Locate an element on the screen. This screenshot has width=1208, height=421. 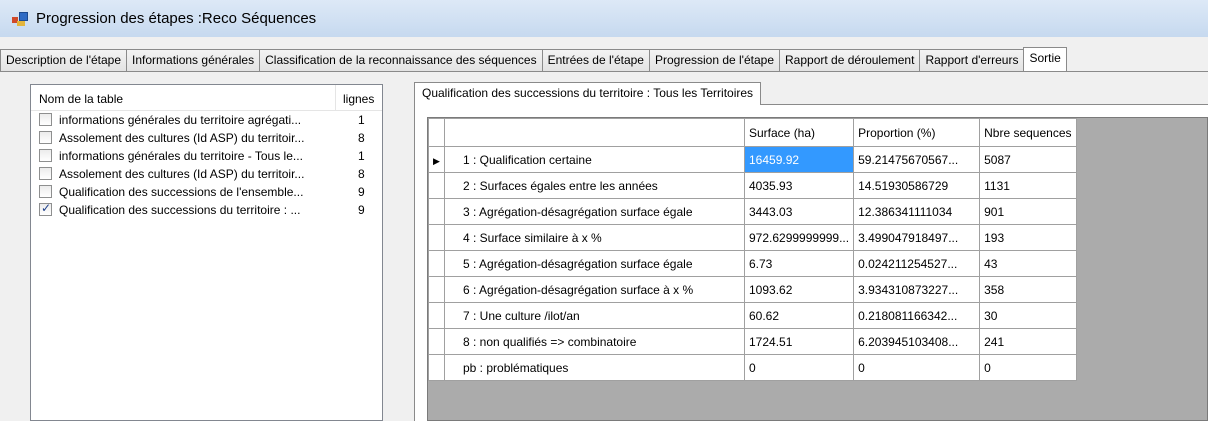
proportion-cell: 14.51930586729 is located at coordinates (917, 185).